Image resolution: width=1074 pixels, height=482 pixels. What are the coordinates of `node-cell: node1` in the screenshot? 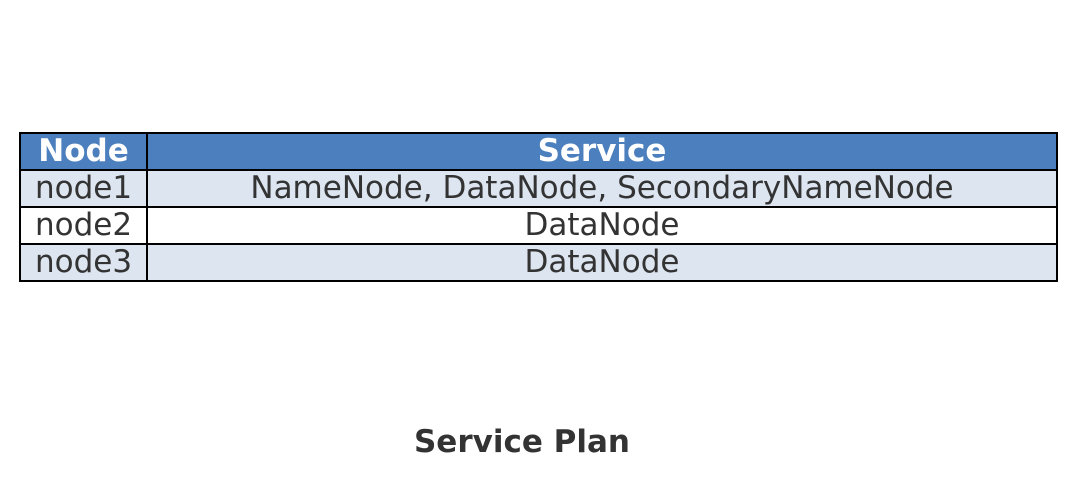 It's located at (83, 188).